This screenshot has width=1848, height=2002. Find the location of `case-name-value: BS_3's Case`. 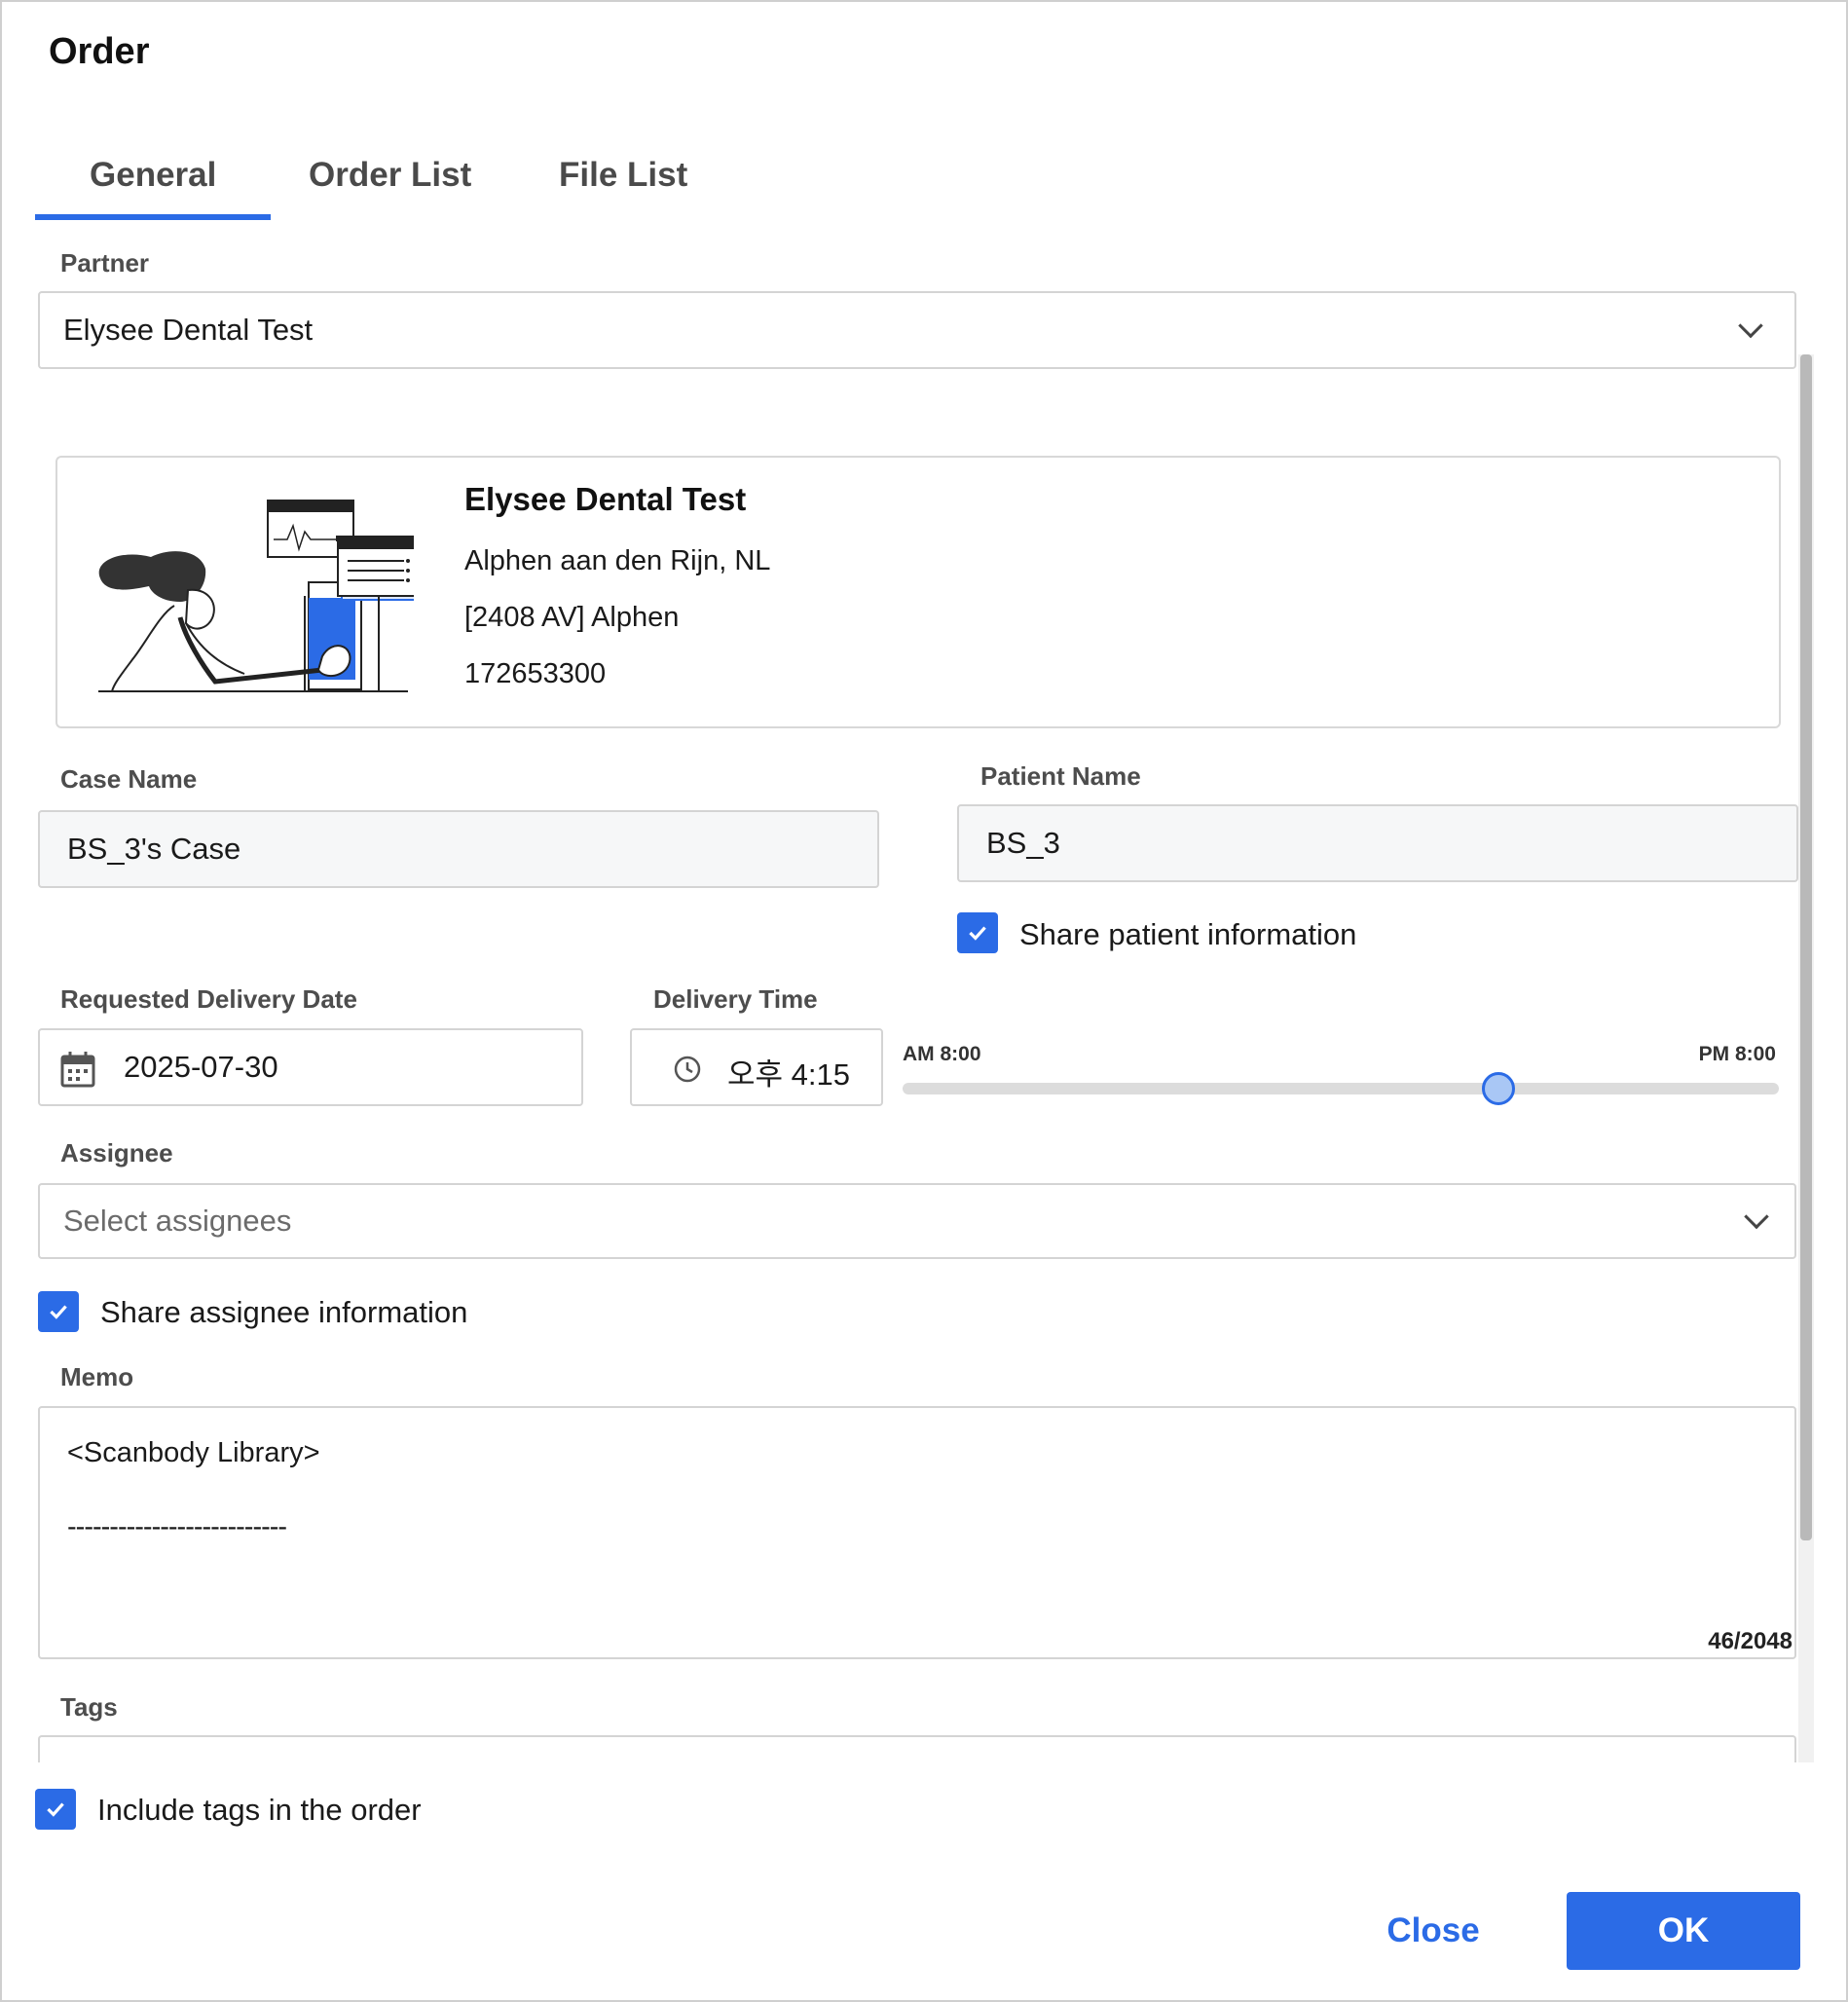

case-name-value: BS_3's Case is located at coordinates (154, 849).